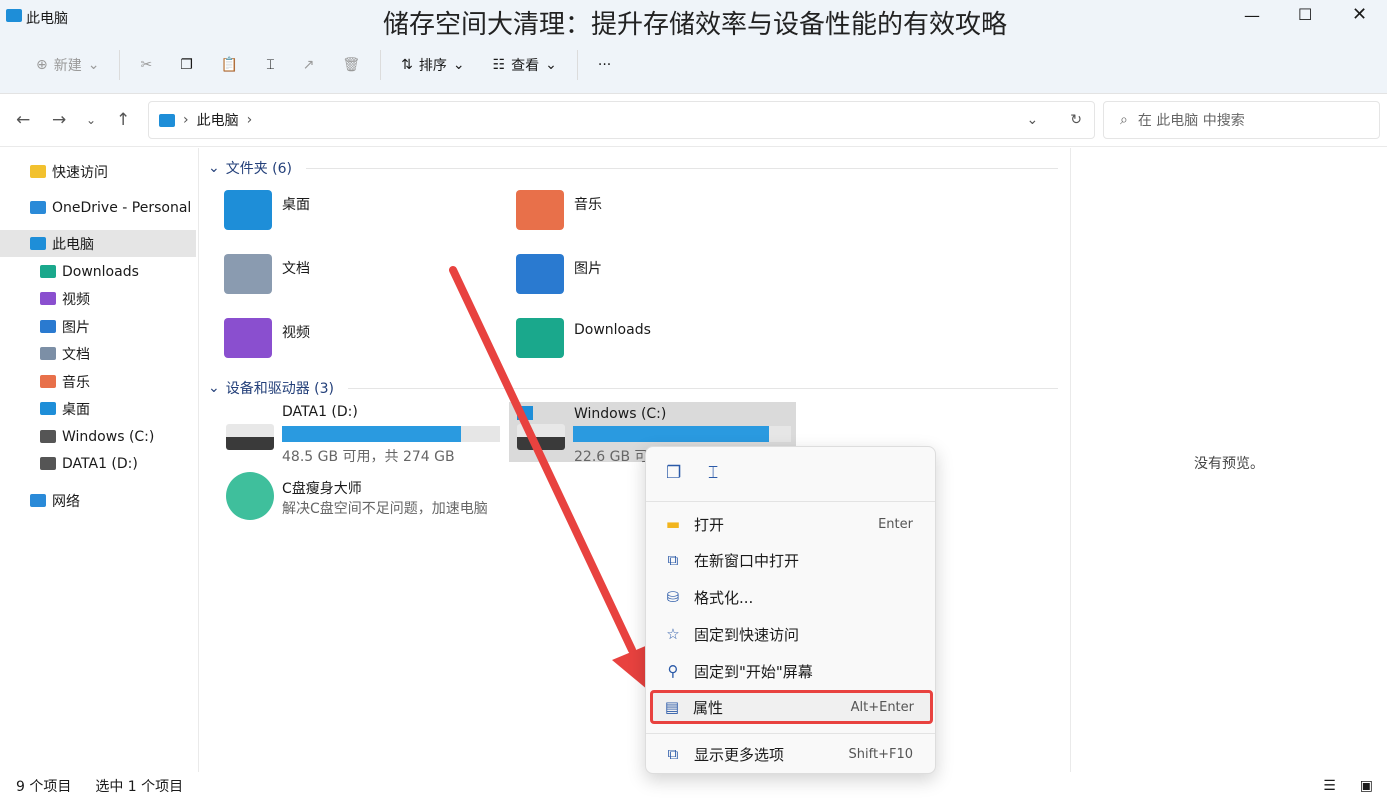 The width and height of the screenshot is (1387, 800). What do you see at coordinates (791, 524) in the screenshot?
I see `menu-item: ▬ 打开 Enter` at bounding box center [791, 524].